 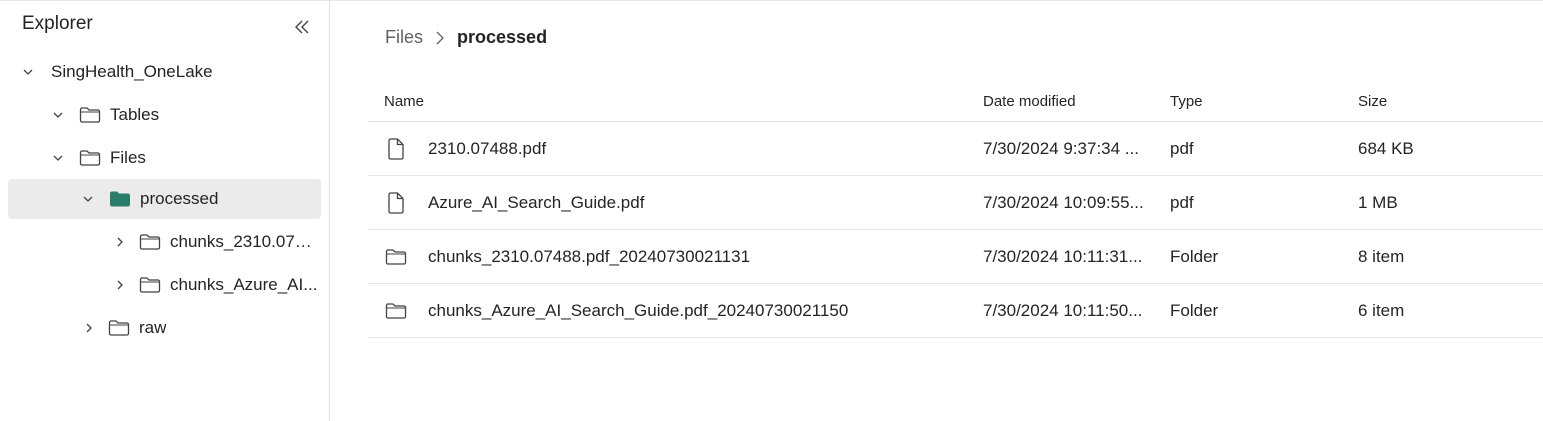 What do you see at coordinates (120, 199) in the screenshot?
I see `folder-filled-icon` at bounding box center [120, 199].